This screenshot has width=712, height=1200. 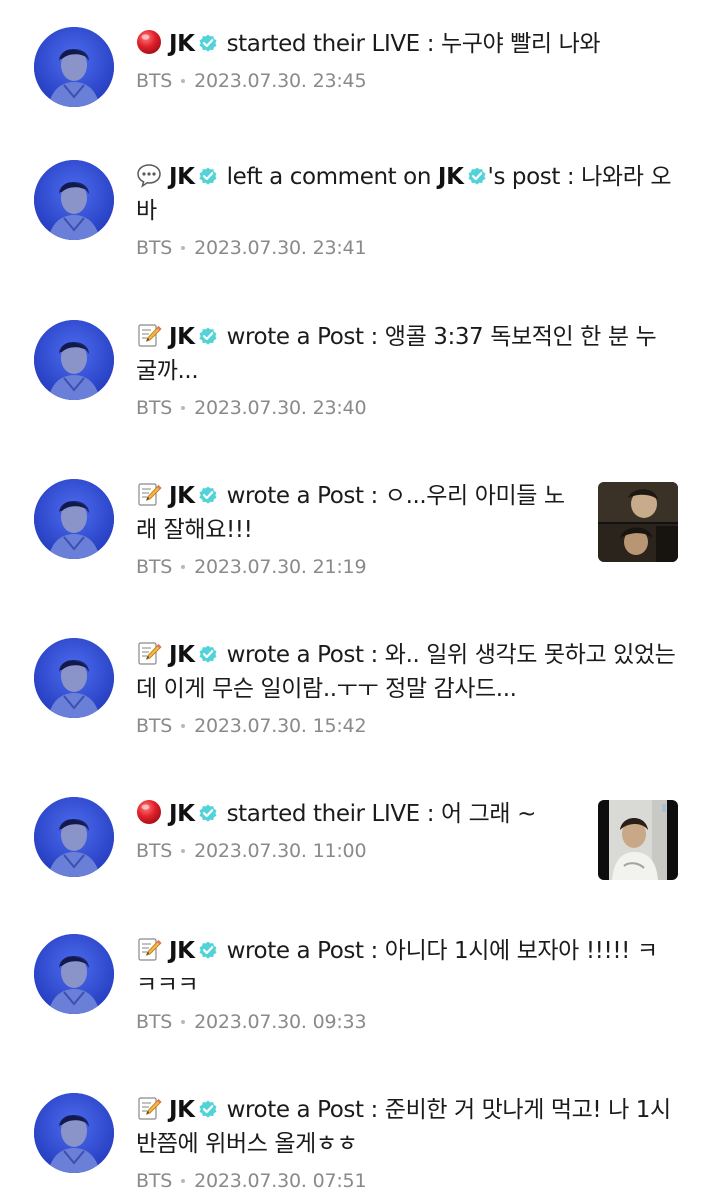 I want to click on notification-meta: BTS 2023.07.30. 23:40, so click(x=406, y=408).